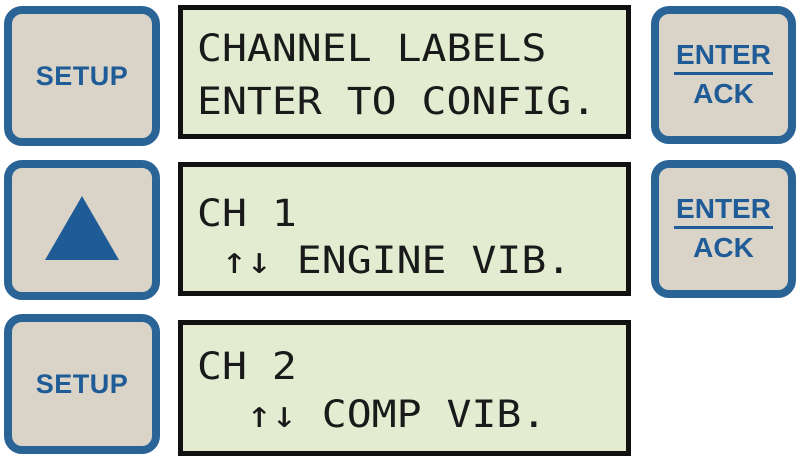 Image resolution: width=803 pixels, height=456 pixels. I want to click on lcd-line-1: CHANNEL LABELS, so click(372, 48).